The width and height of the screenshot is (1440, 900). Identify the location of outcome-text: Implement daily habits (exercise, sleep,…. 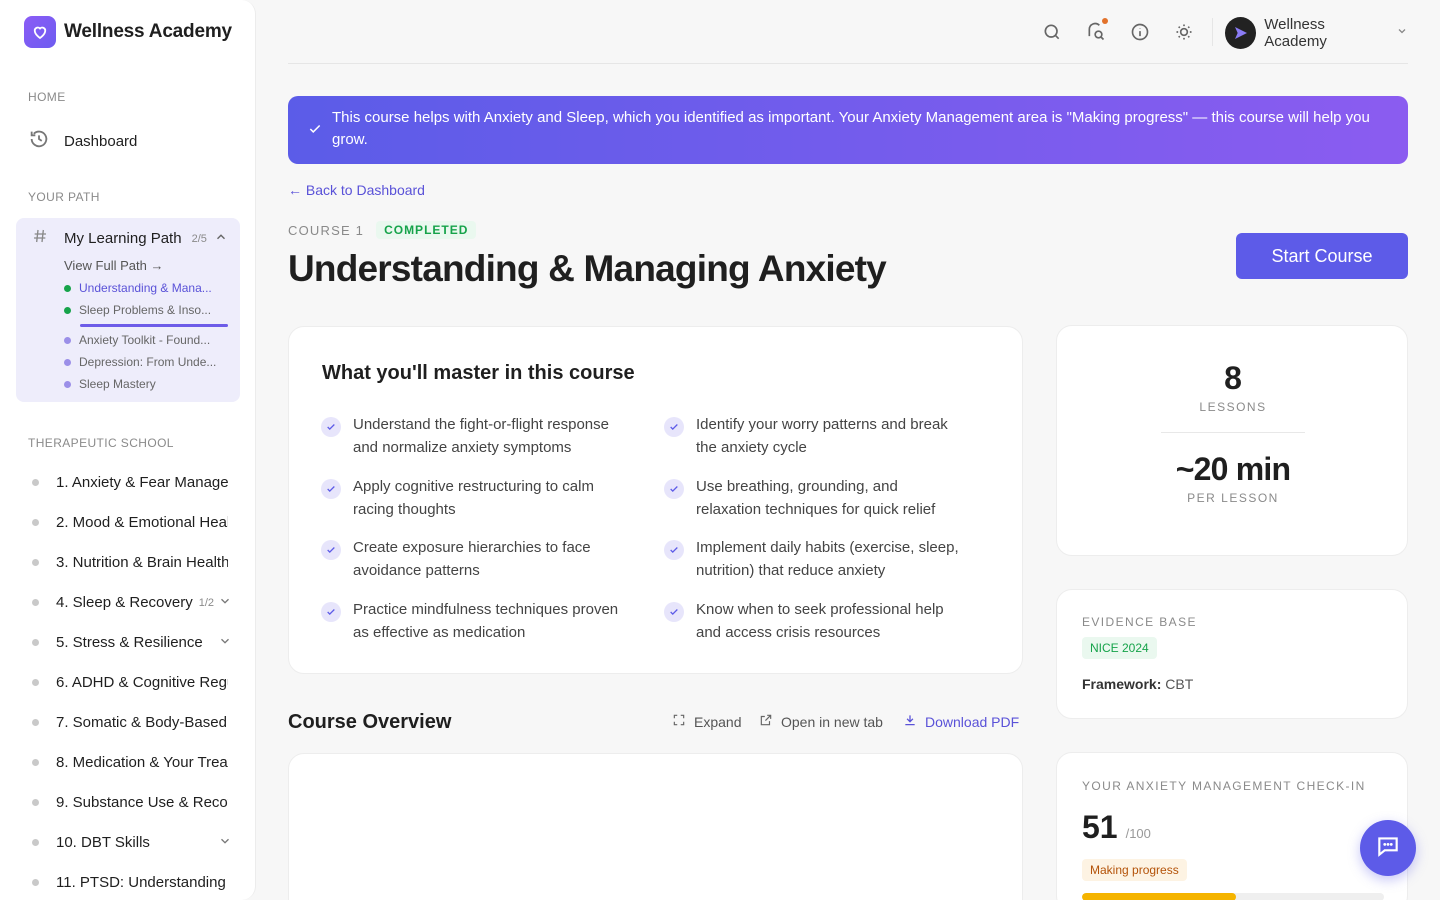
(827, 559).